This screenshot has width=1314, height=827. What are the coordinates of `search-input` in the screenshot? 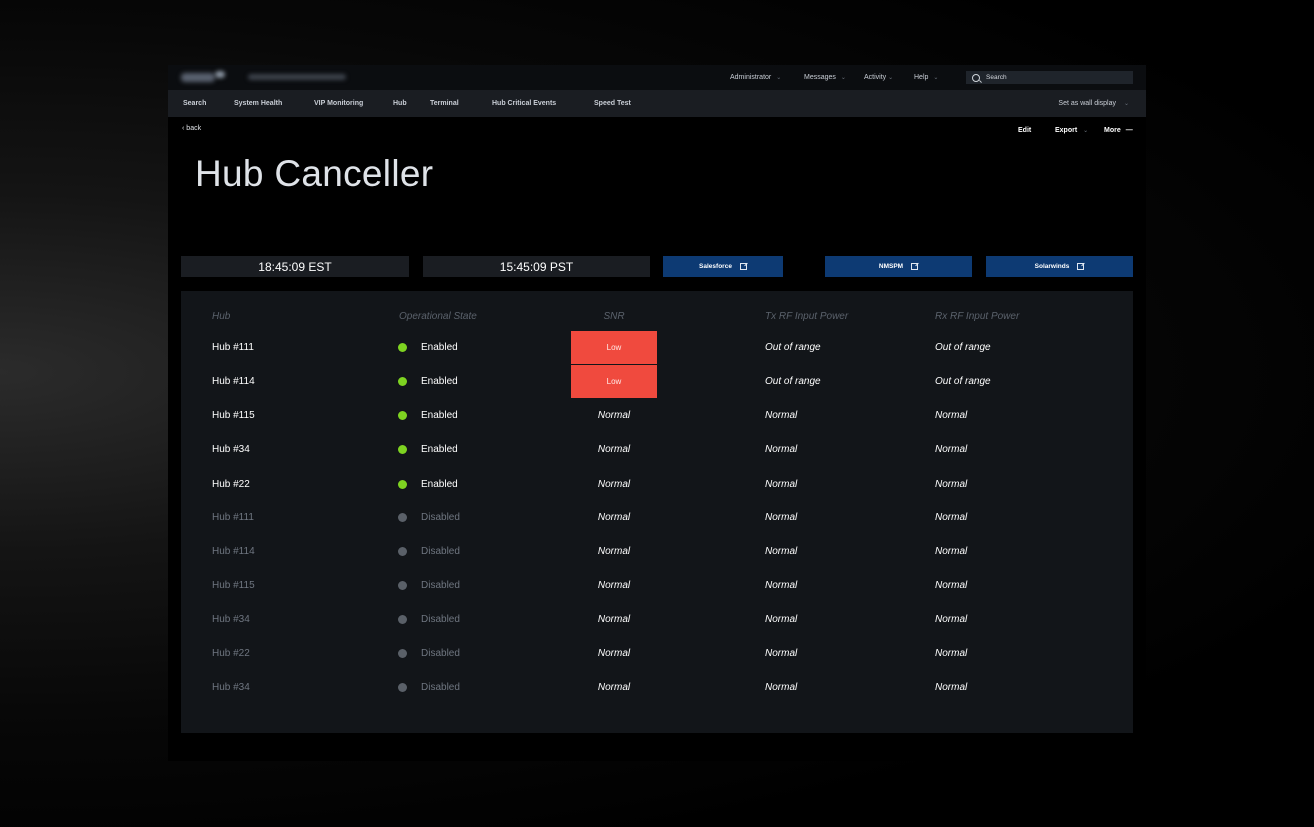 It's located at (1056, 77).